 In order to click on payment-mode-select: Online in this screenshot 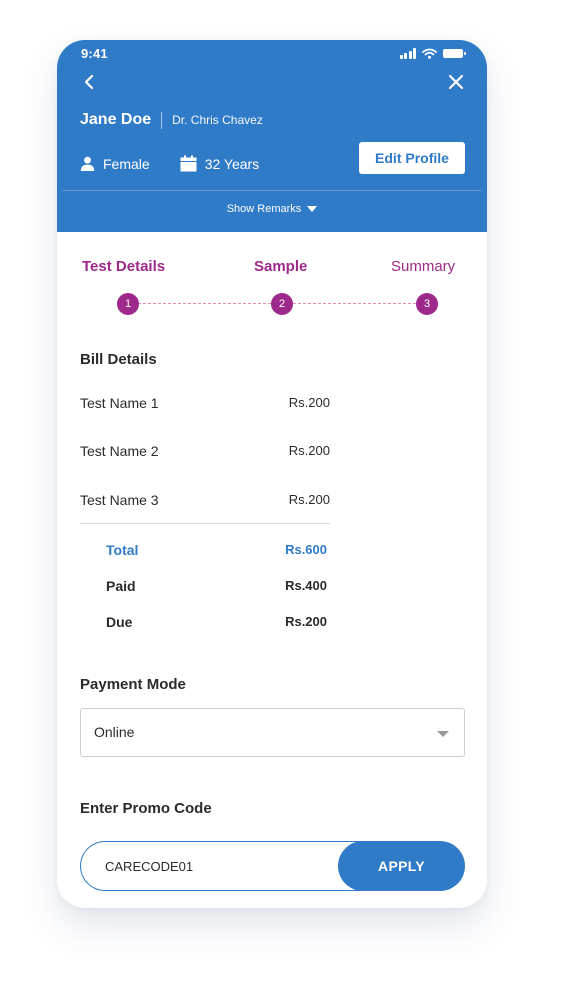, I will do `click(272, 732)`.